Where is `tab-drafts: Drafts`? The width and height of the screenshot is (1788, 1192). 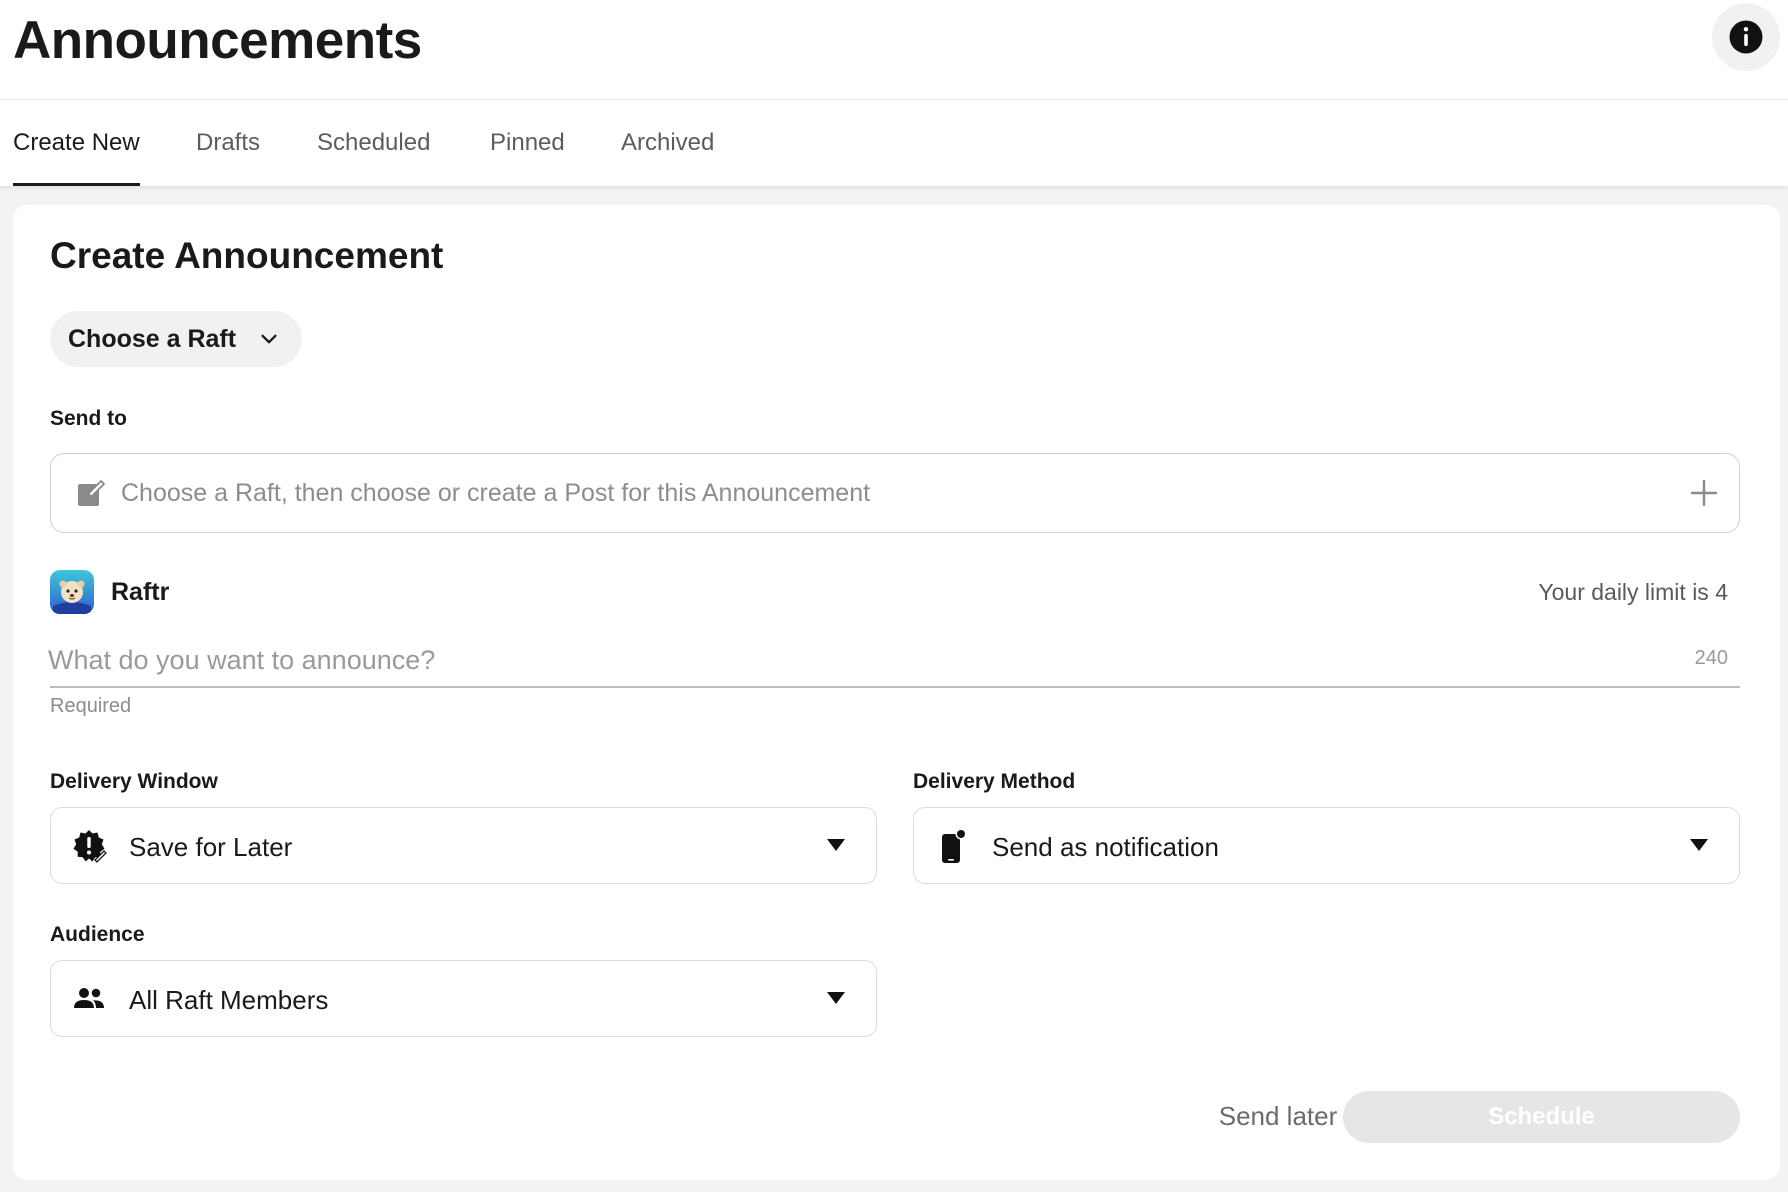
tab-drafts: Drafts is located at coordinates (228, 143).